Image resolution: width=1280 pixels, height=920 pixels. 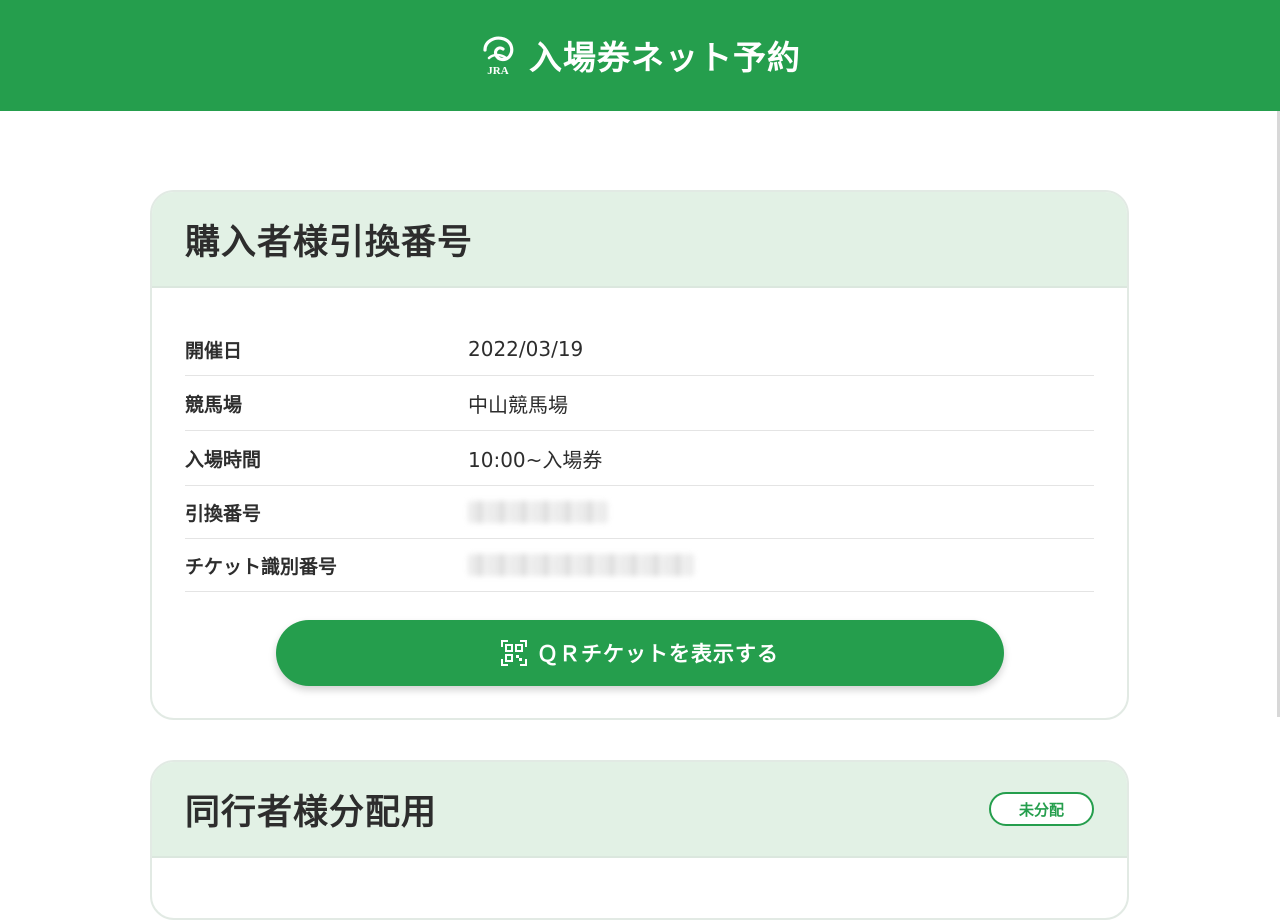 What do you see at coordinates (538, 512) in the screenshot?
I see `exchange-number-redacted` at bounding box center [538, 512].